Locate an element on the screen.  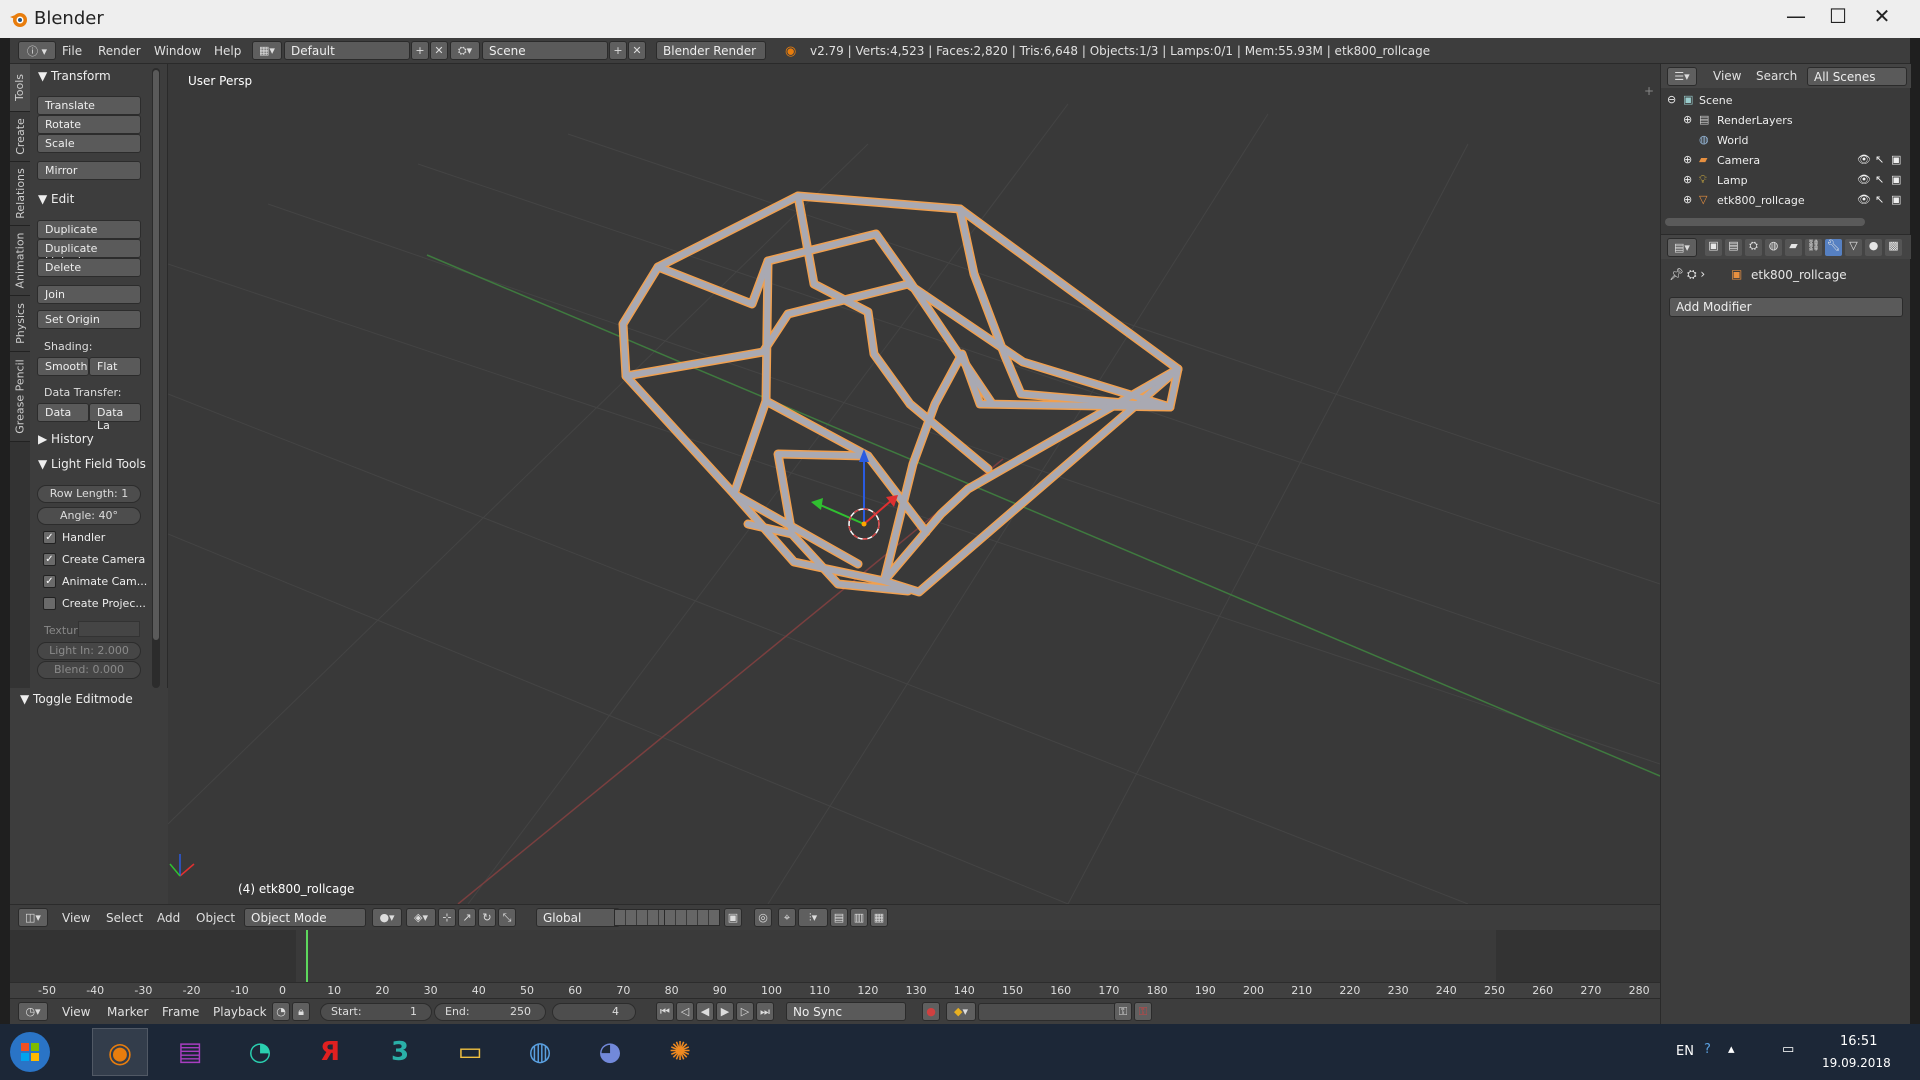
create-camera-checkbox: ✓ is located at coordinates (49, 559).